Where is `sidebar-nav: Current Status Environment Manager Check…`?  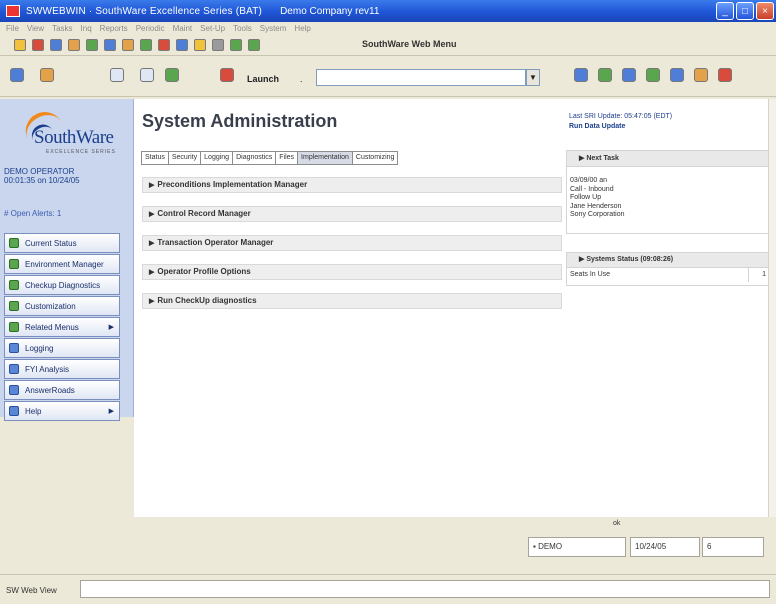 sidebar-nav: Current Status Environment Manager Check… is located at coordinates (62, 327).